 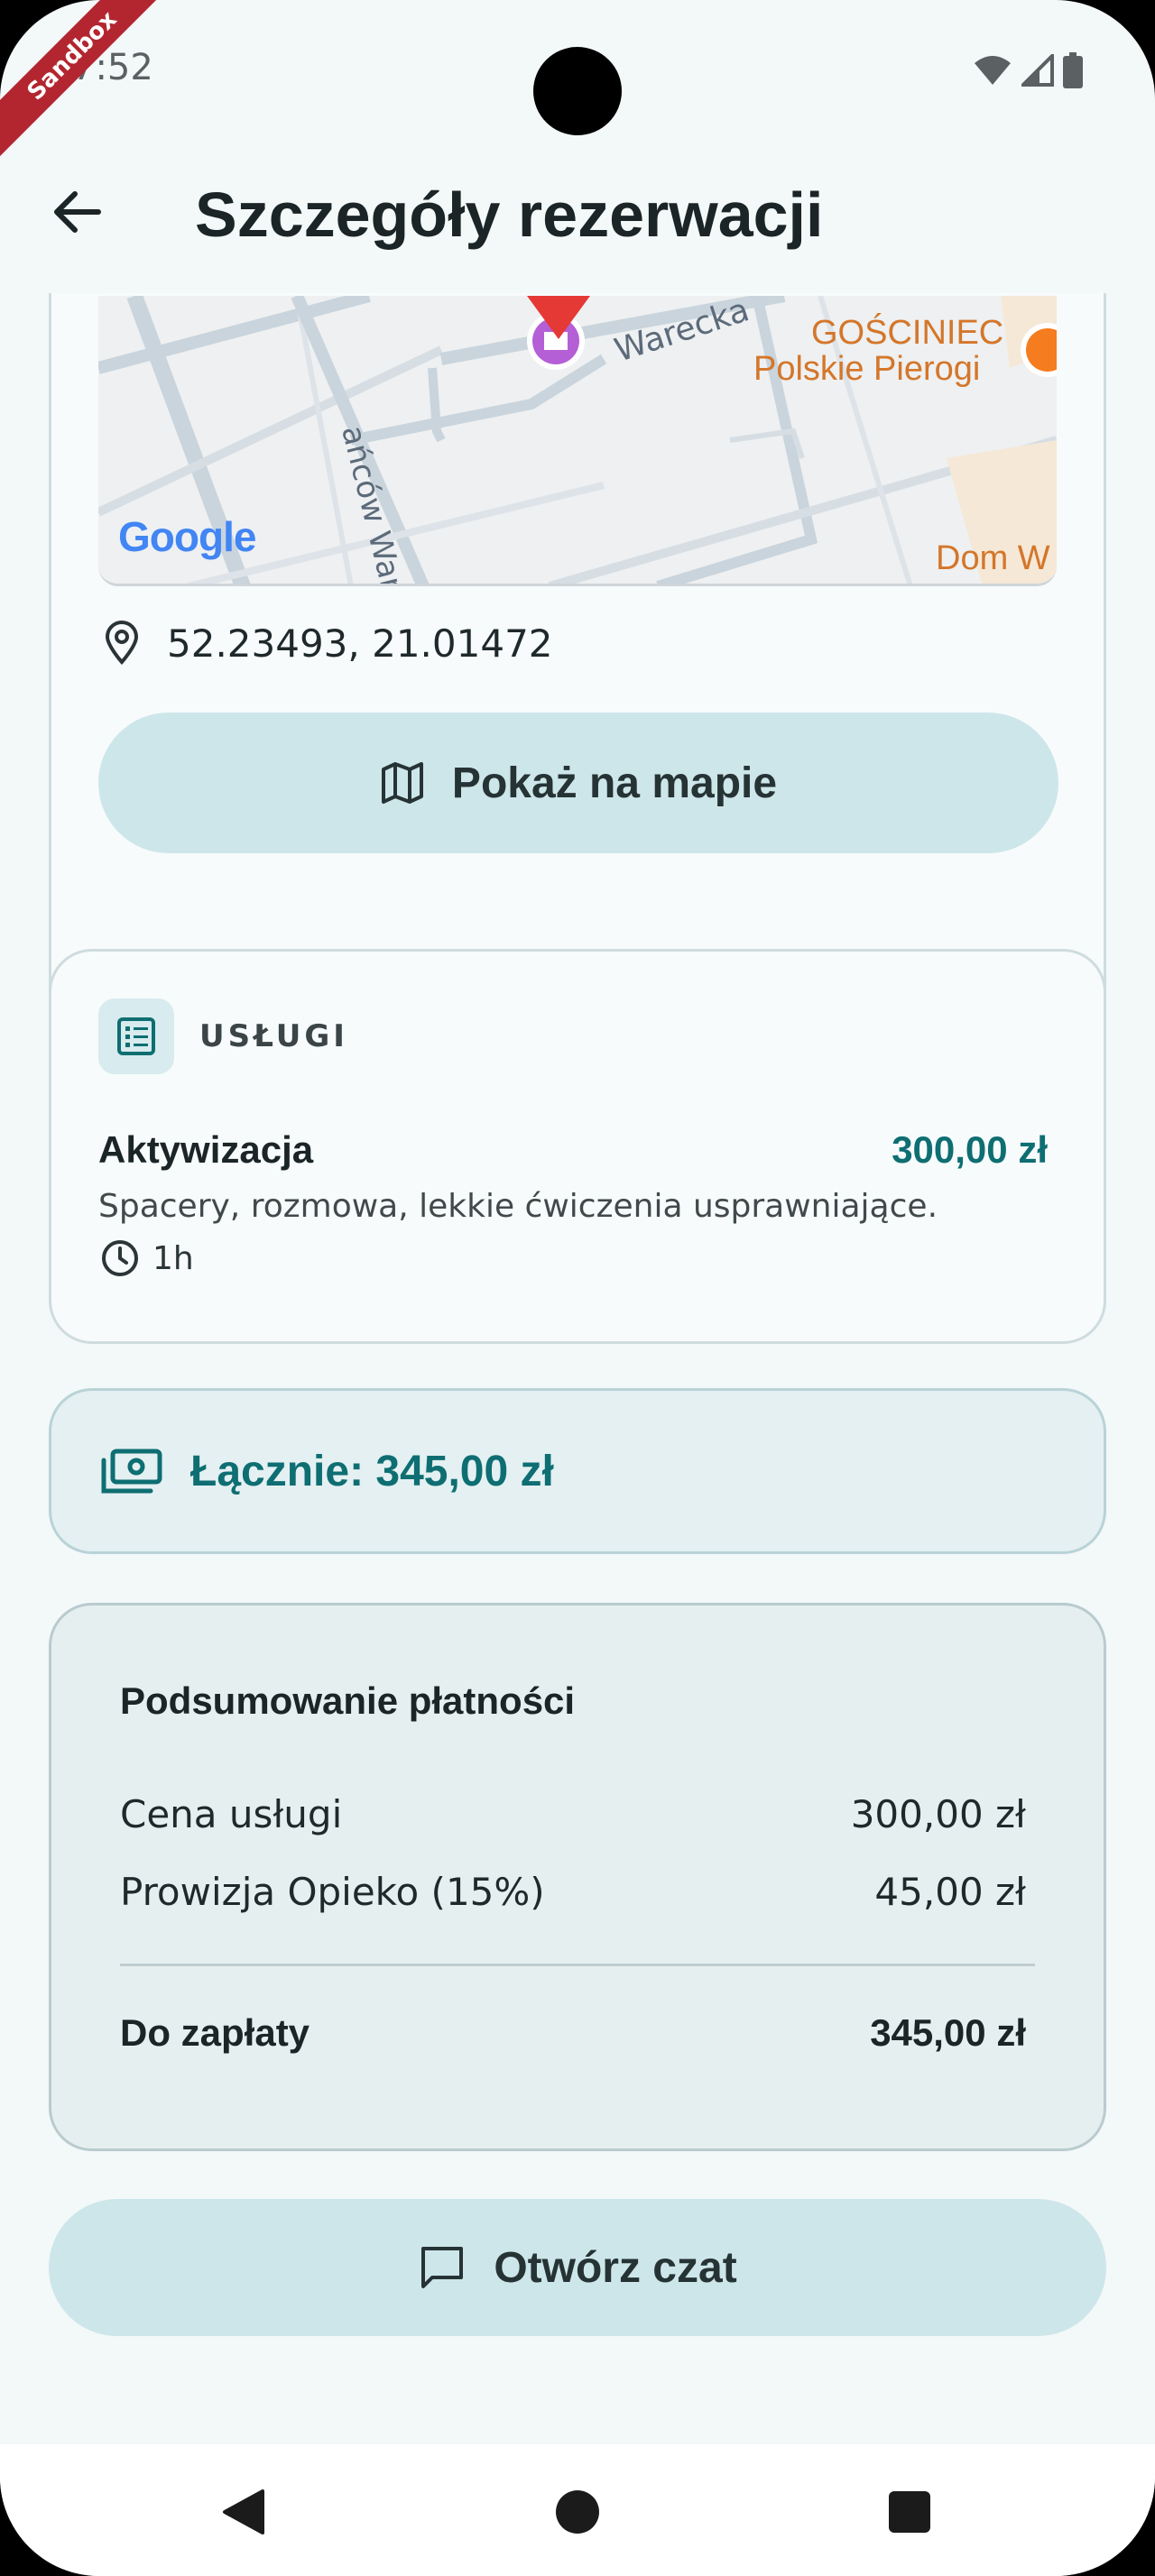 I want to click on map-poi-label: Polskie Pierogi, so click(x=867, y=369).